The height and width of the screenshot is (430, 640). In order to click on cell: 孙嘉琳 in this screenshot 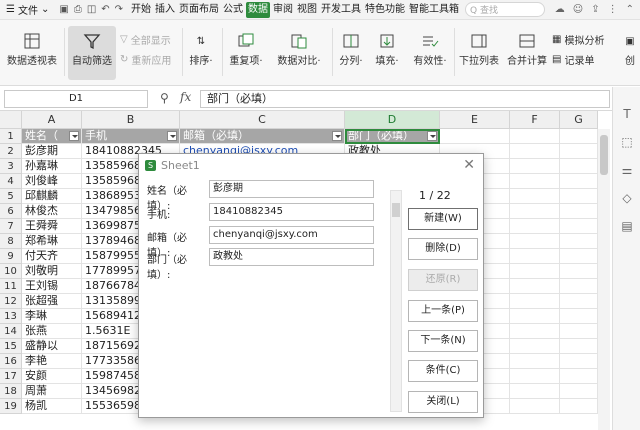, I will do `click(52, 166)`.